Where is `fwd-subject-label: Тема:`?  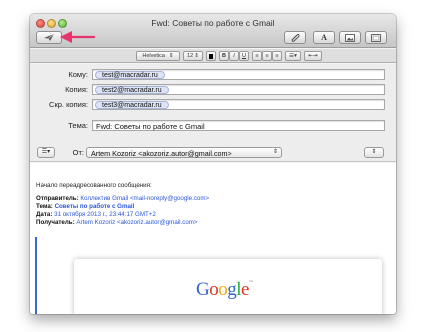
fwd-subject-label: Тема: is located at coordinates (44, 206).